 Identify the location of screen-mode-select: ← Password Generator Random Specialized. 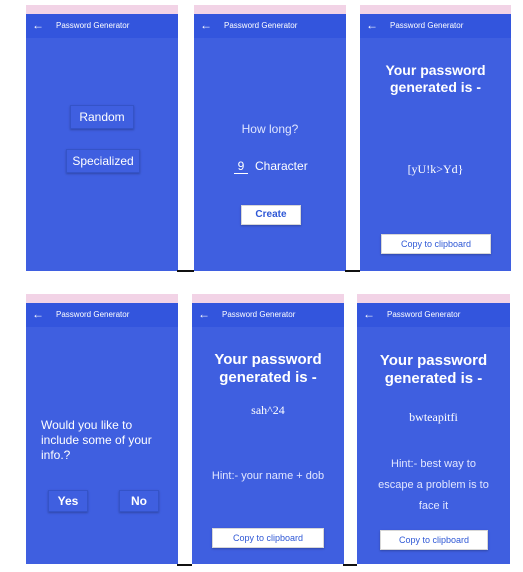
(102, 138).